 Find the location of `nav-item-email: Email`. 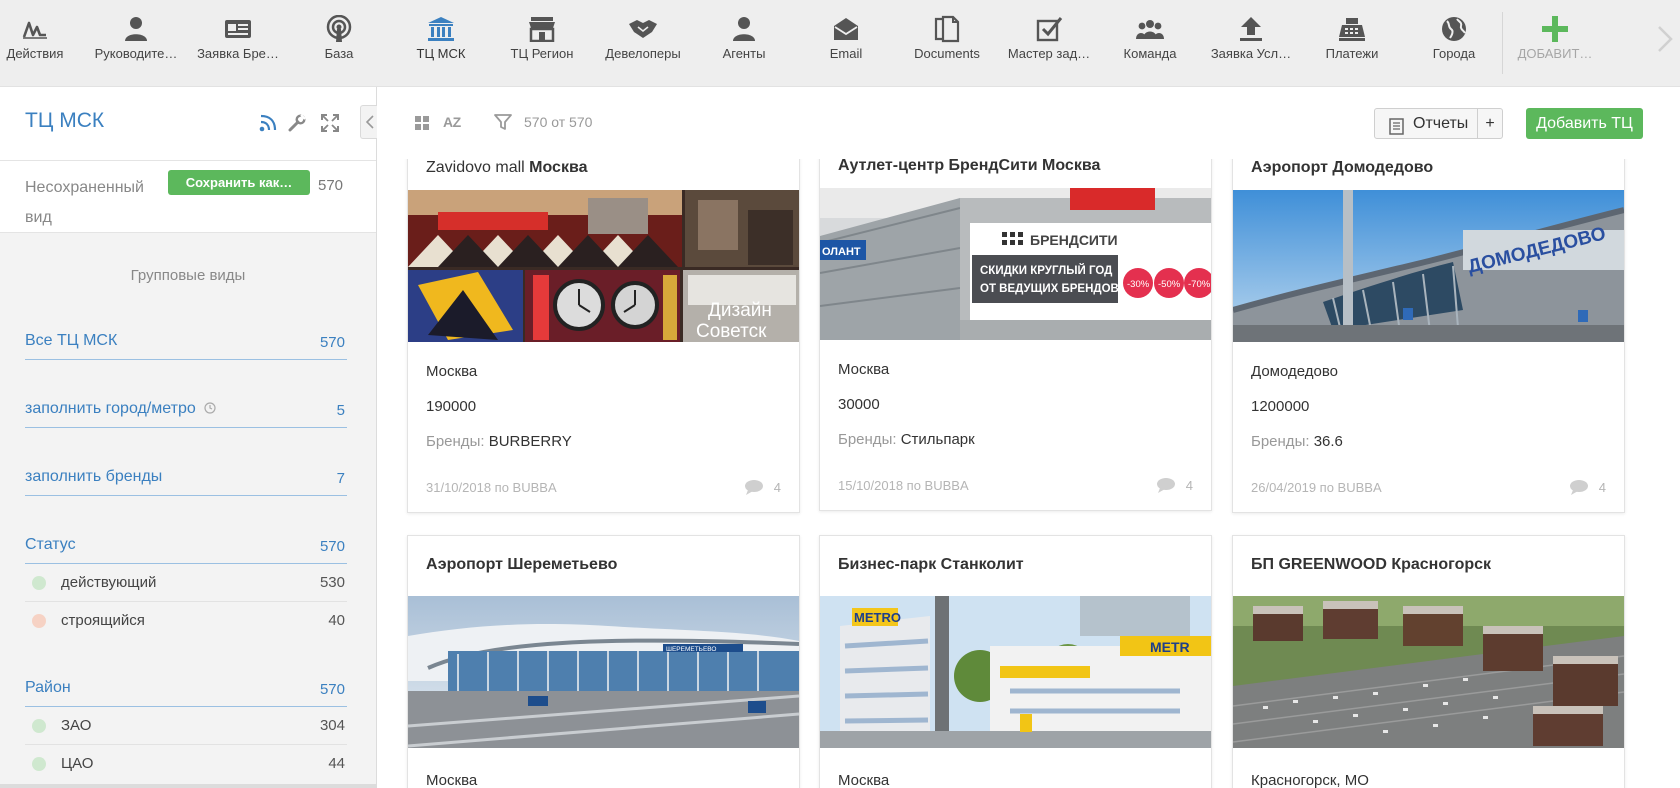

nav-item-email: Email is located at coordinates (846, 44).